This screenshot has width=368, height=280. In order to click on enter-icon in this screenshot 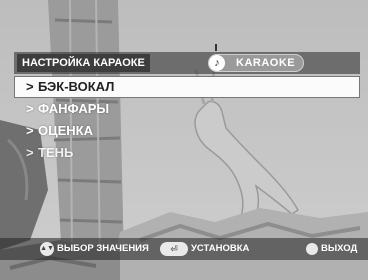, I will do `click(174, 249)`.